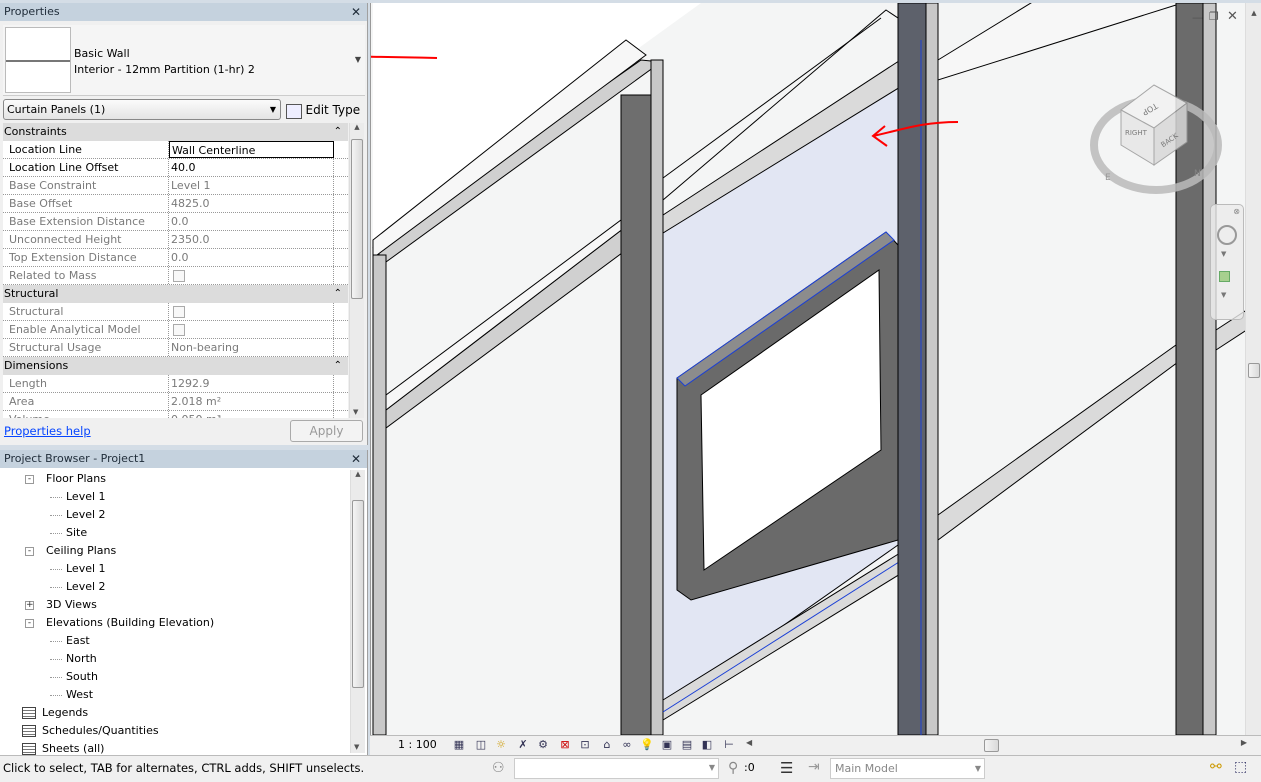 The image size is (1261, 782). I want to click on sun-path-icon: ☼, so click(501, 745).